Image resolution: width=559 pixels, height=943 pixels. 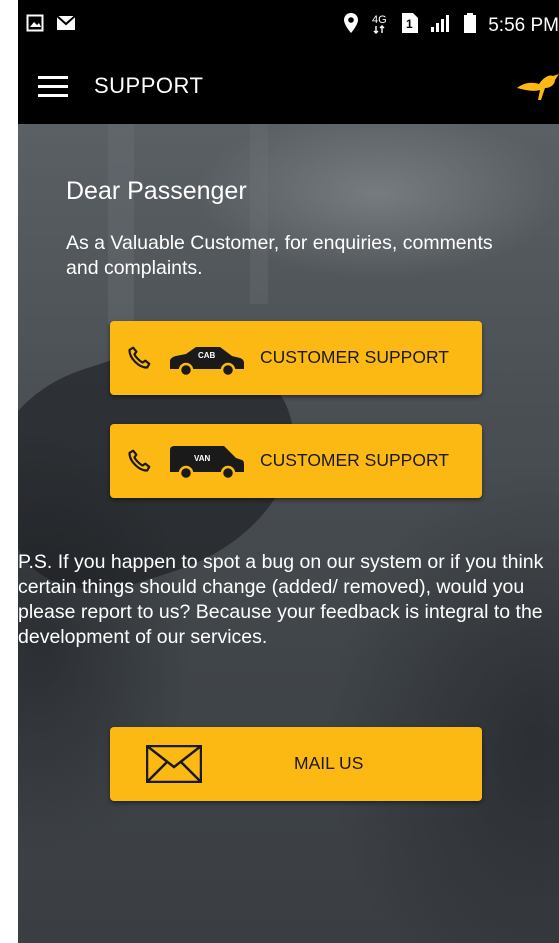 I want to click on signal-icon, so click(x=441, y=25).